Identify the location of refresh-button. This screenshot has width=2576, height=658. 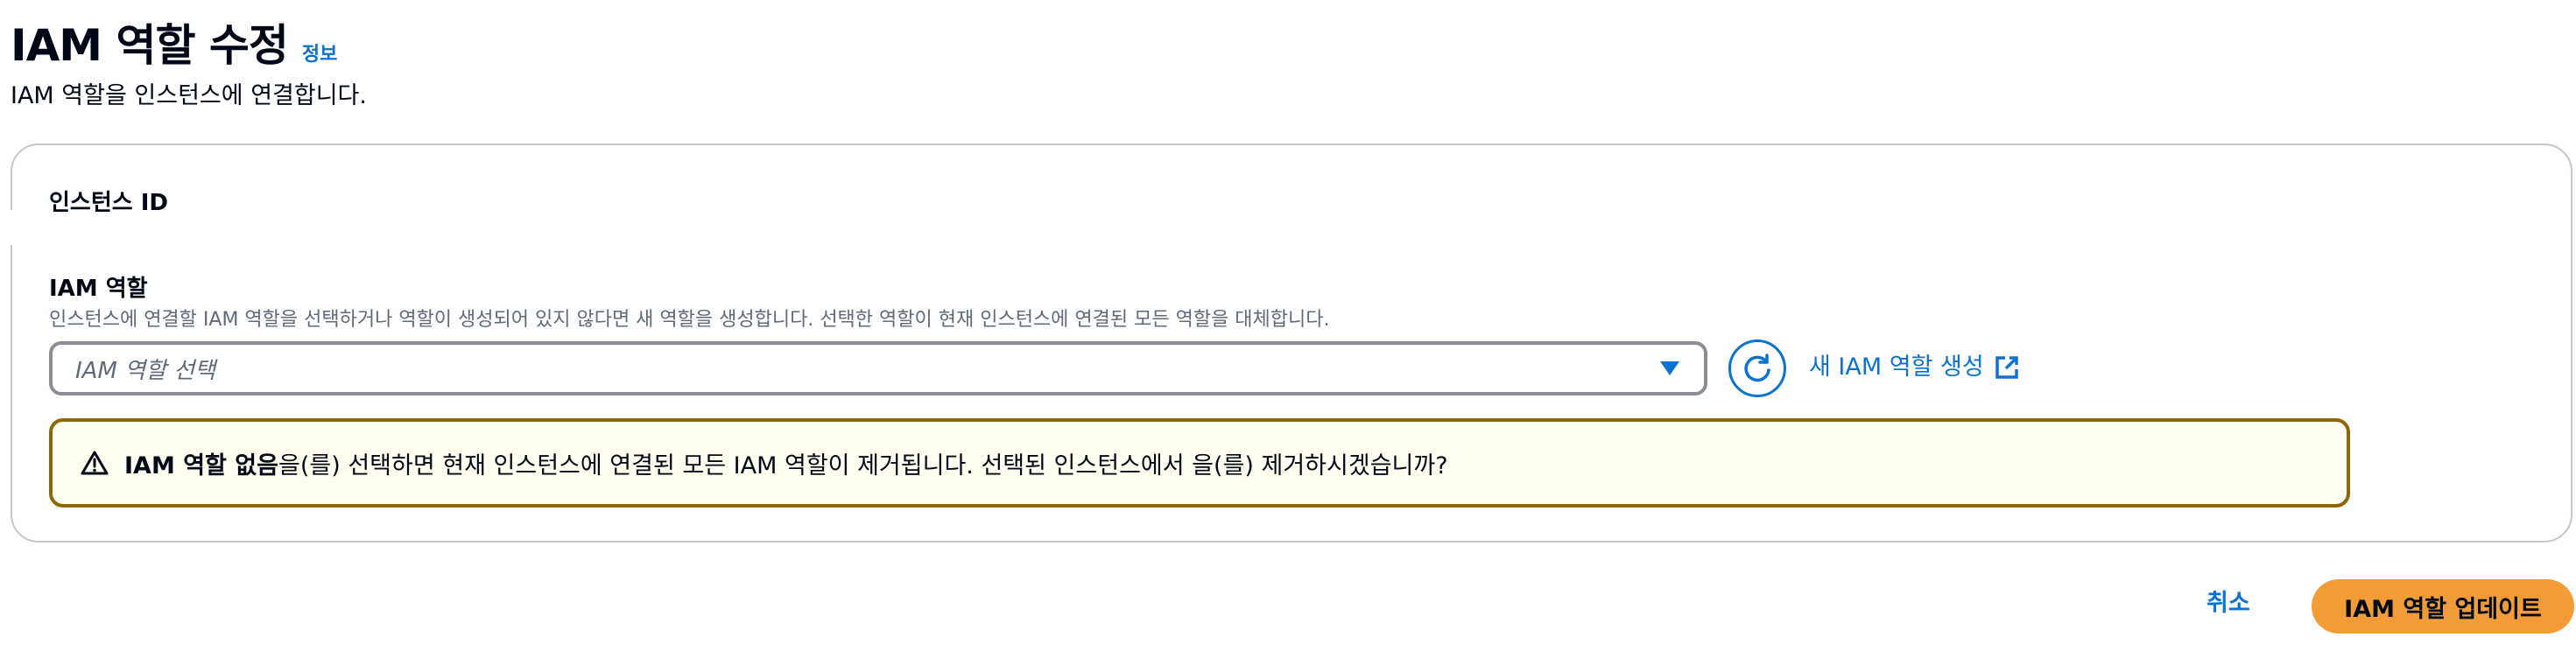
(1757, 368).